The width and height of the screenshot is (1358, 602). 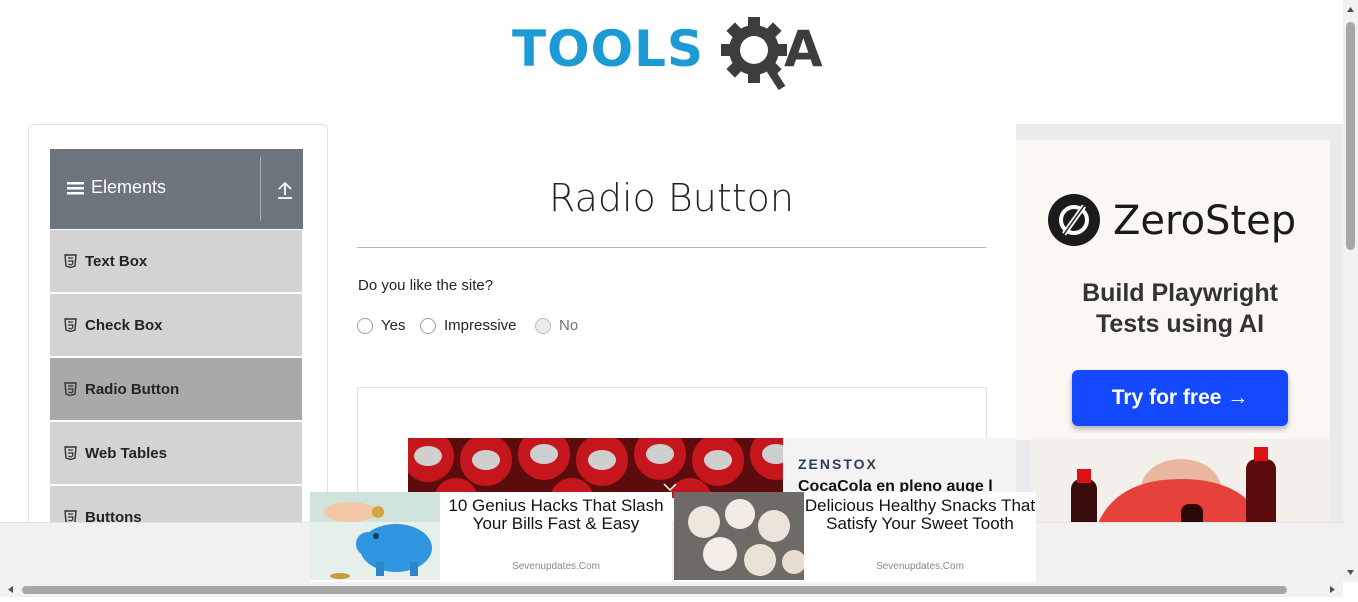 What do you see at coordinates (671, 247) in the screenshot?
I see `title-divider` at bounding box center [671, 247].